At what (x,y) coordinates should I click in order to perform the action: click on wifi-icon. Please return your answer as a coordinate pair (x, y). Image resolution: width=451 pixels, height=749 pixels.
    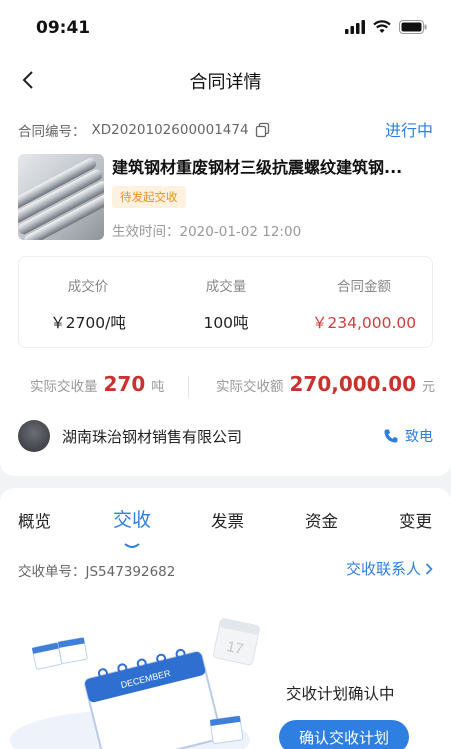
    Looking at the image, I should click on (382, 26).